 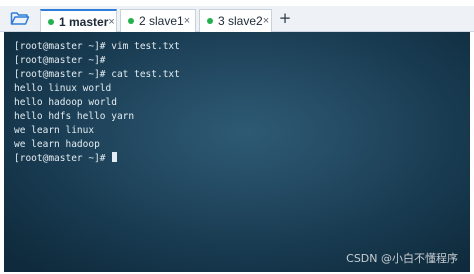 I want to click on tab-label: 1 master, so click(x=84, y=21).